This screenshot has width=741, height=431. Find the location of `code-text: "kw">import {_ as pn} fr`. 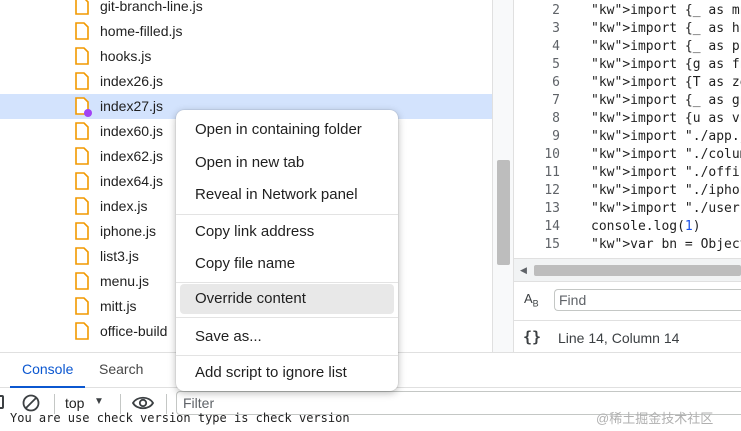

code-text: "kw">import {_ as pn} fr is located at coordinates (666, 46).